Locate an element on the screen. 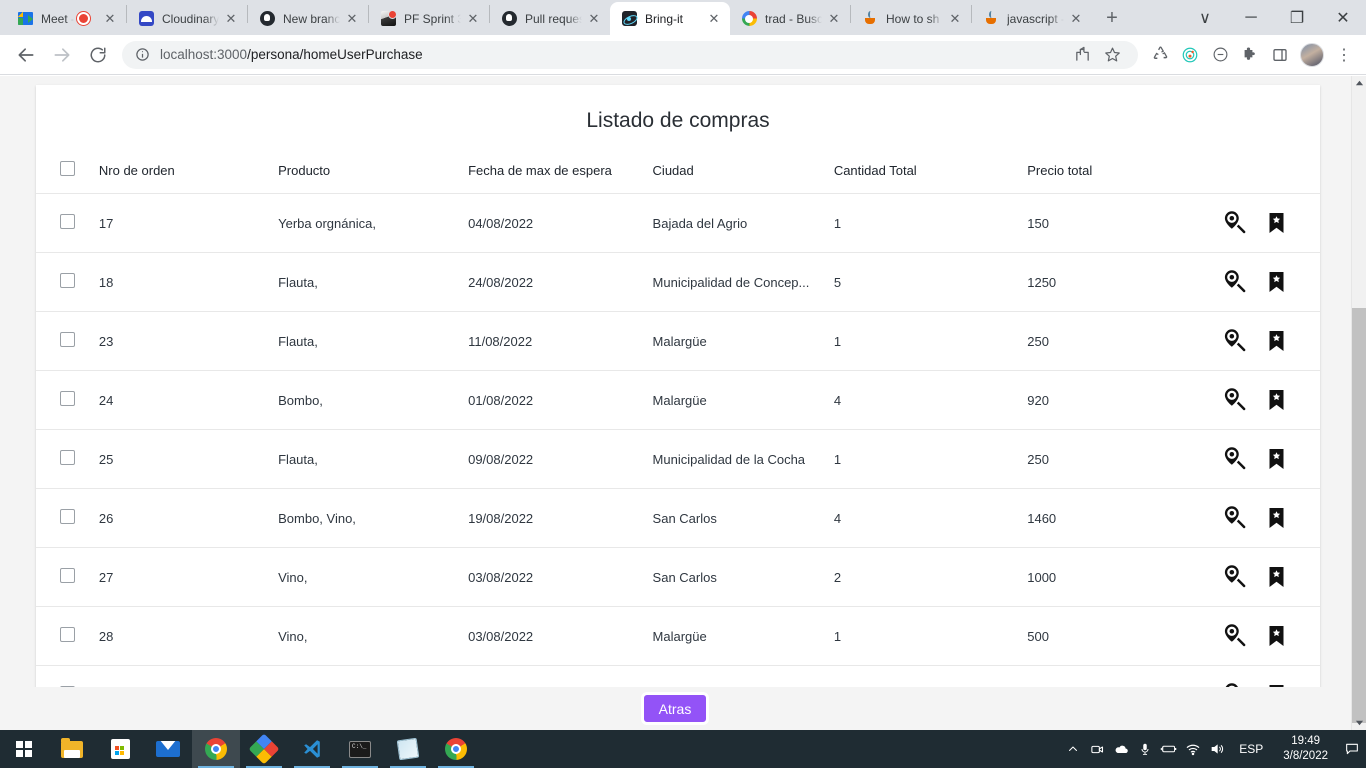  microsoft-store-icon is located at coordinates (120, 749).